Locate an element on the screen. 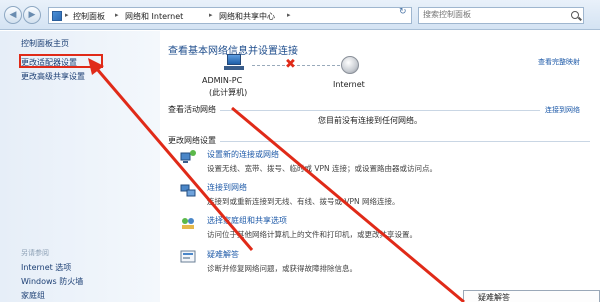 The height and width of the screenshot is (302, 600). connect-network-icon is located at coordinates (188, 190).